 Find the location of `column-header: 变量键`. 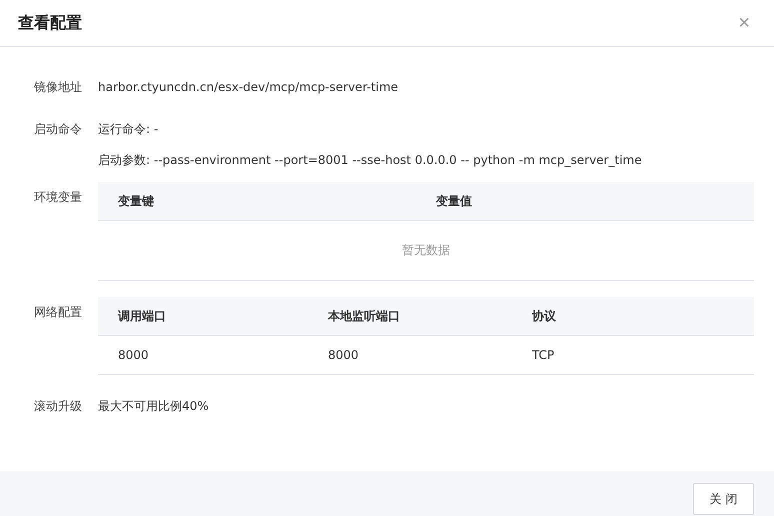

column-header: 变量键 is located at coordinates (135, 201).